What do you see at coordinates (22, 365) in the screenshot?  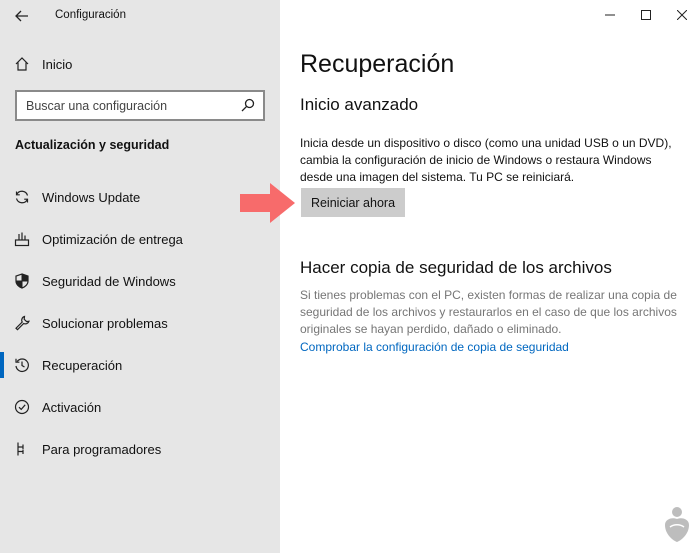 I see `recovery-icon` at bounding box center [22, 365].